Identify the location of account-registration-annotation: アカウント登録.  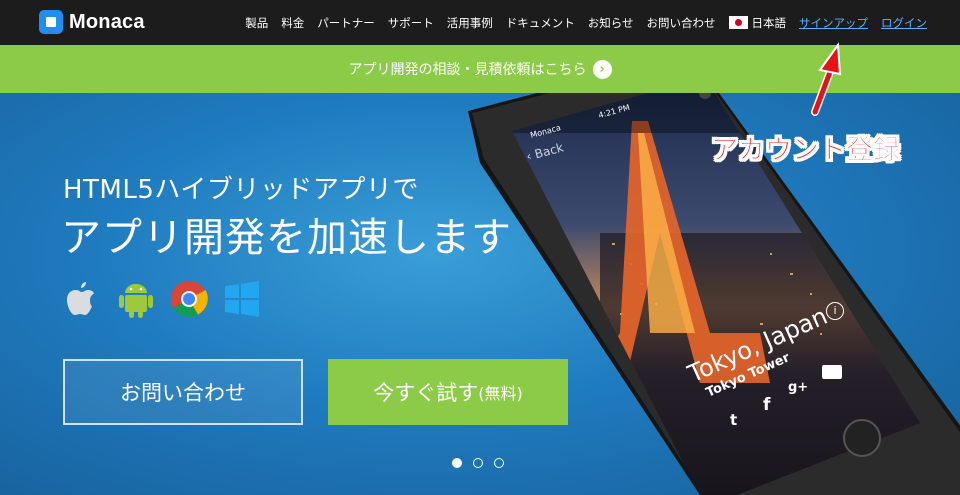
(806, 151).